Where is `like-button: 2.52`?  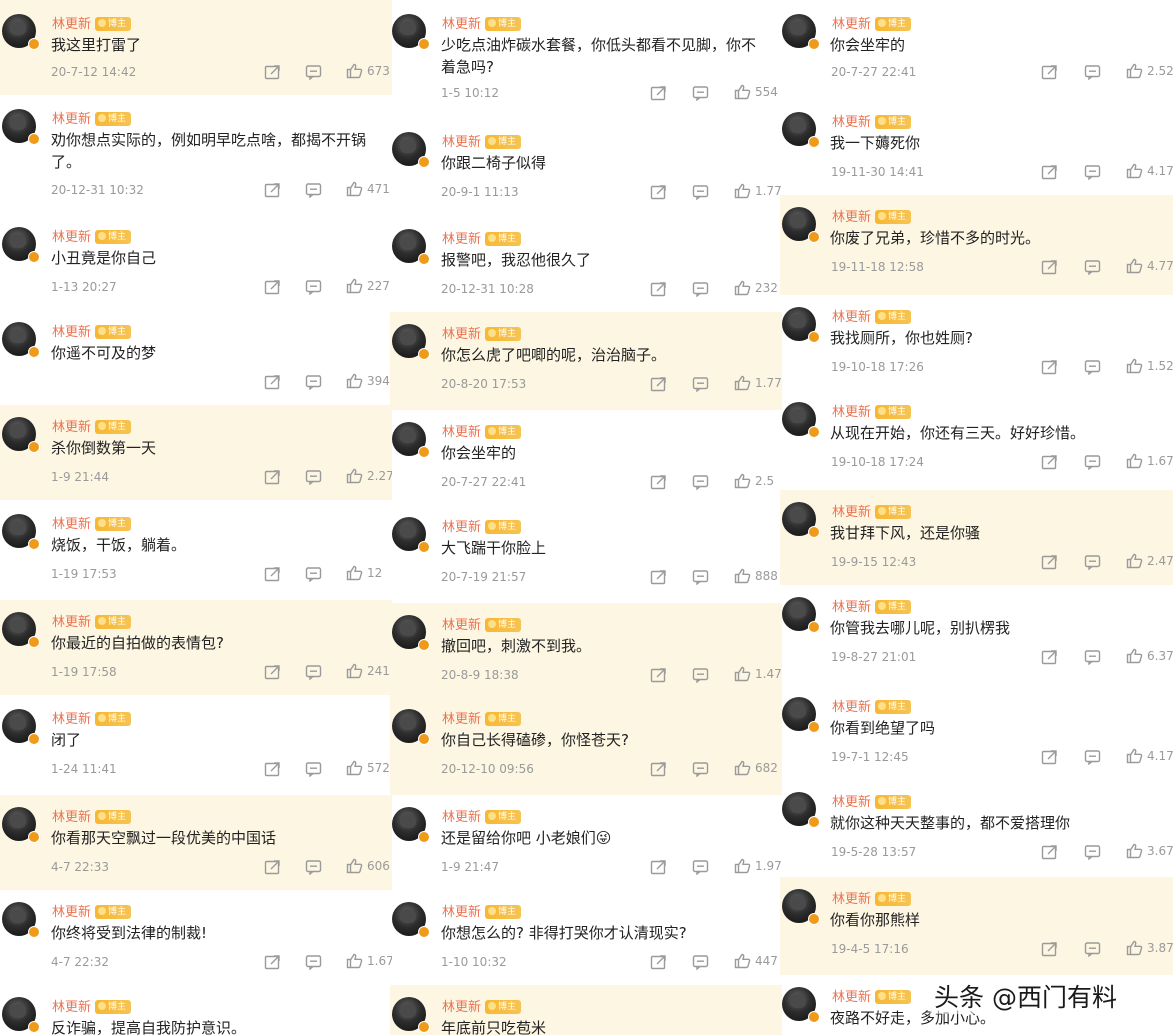 like-button: 2.52 is located at coordinates (1149, 71).